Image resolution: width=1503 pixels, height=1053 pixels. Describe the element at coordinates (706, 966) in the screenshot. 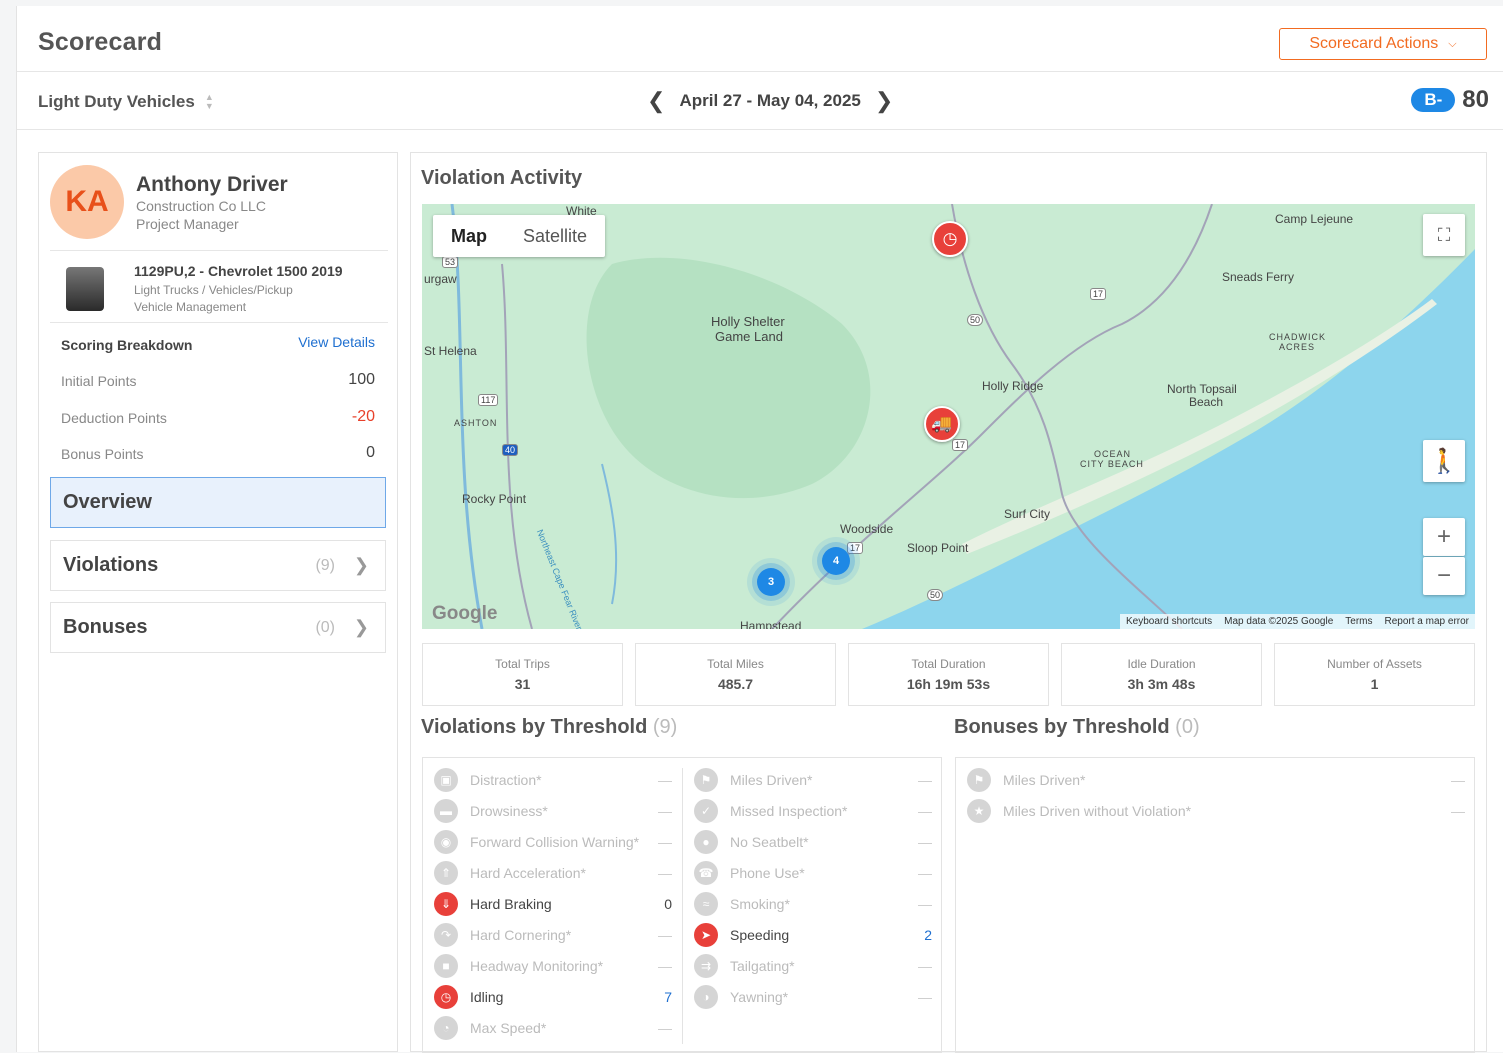

I see `tailgating-icon: ⇉` at that location.